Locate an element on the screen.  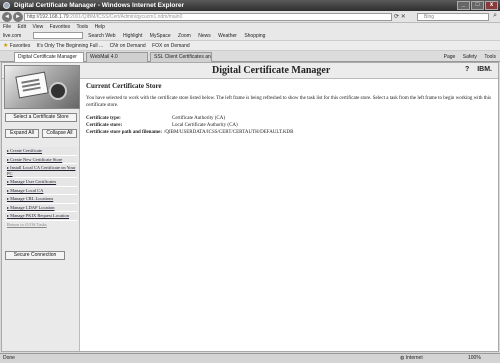
security-zone: ◍ Internet is located at coordinates (411, 358).